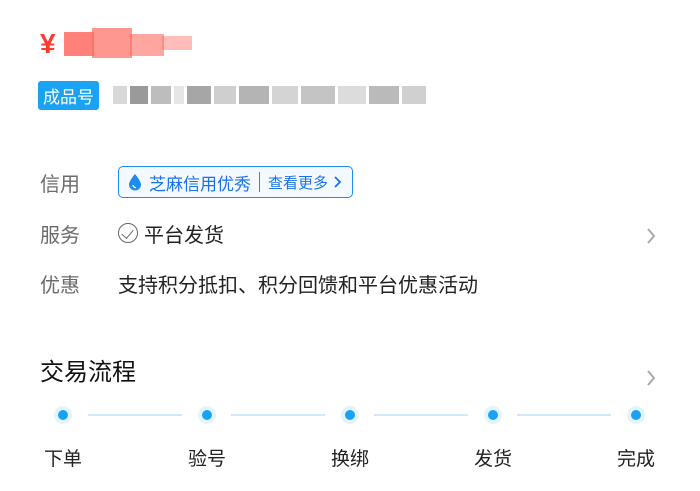 The width and height of the screenshot is (700, 491). I want to click on price-currency-symbol: ¥, so click(48, 43).